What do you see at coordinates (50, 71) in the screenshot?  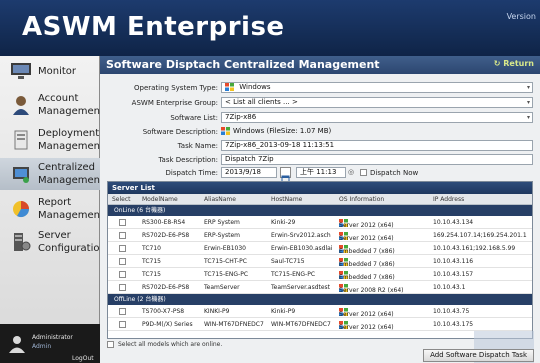 I see `sidebar-item-monitor: Monitor` at bounding box center [50, 71].